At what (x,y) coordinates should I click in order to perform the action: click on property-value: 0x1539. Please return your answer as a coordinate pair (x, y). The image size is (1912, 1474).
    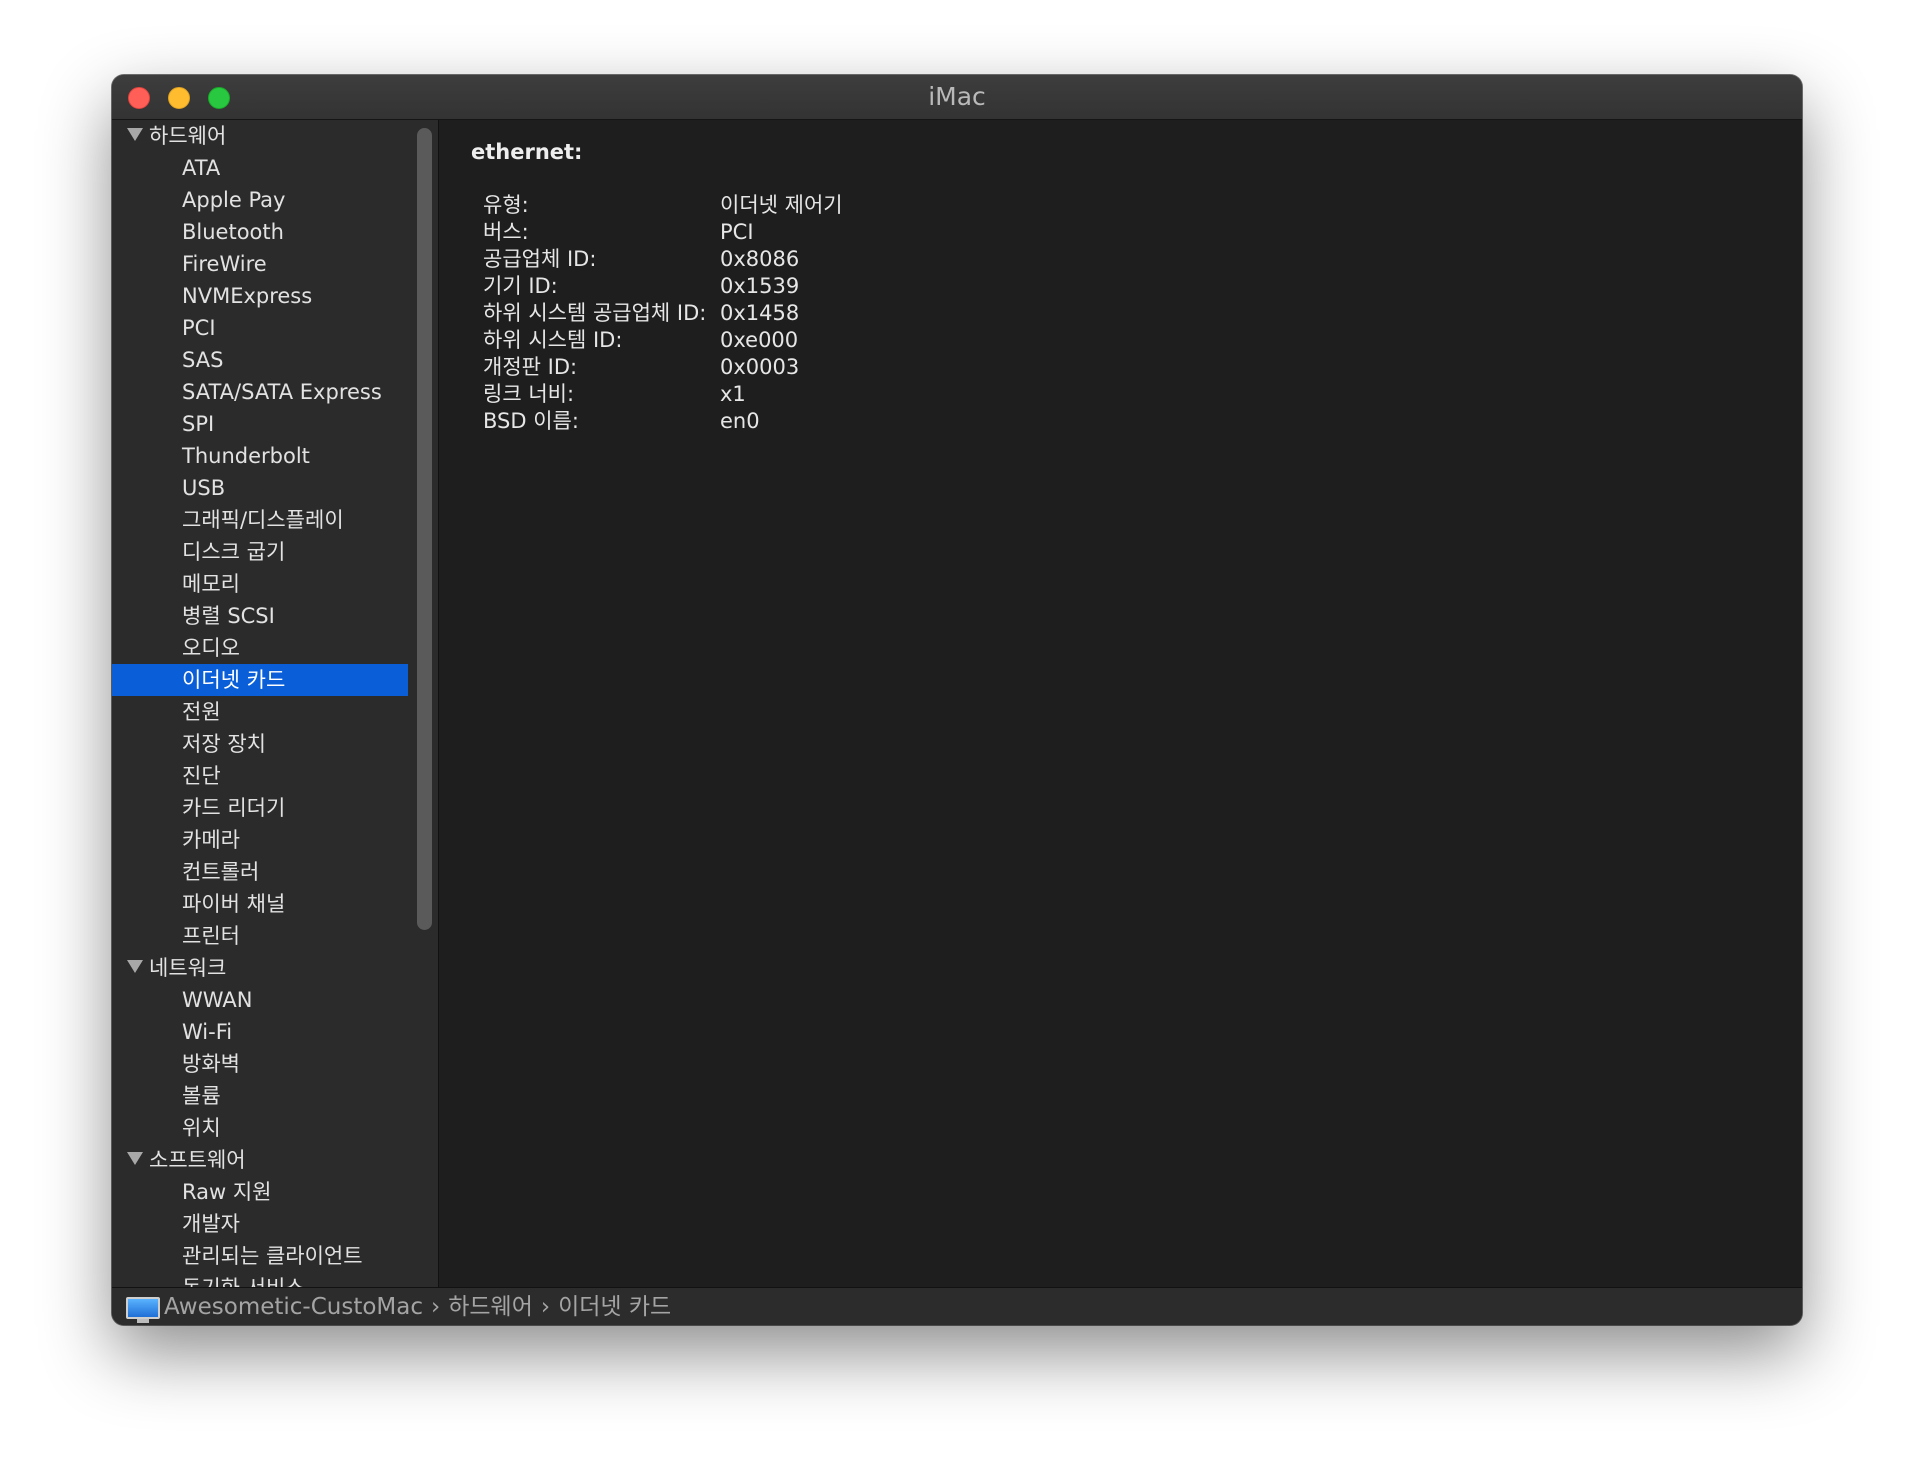
    Looking at the image, I should click on (760, 286).